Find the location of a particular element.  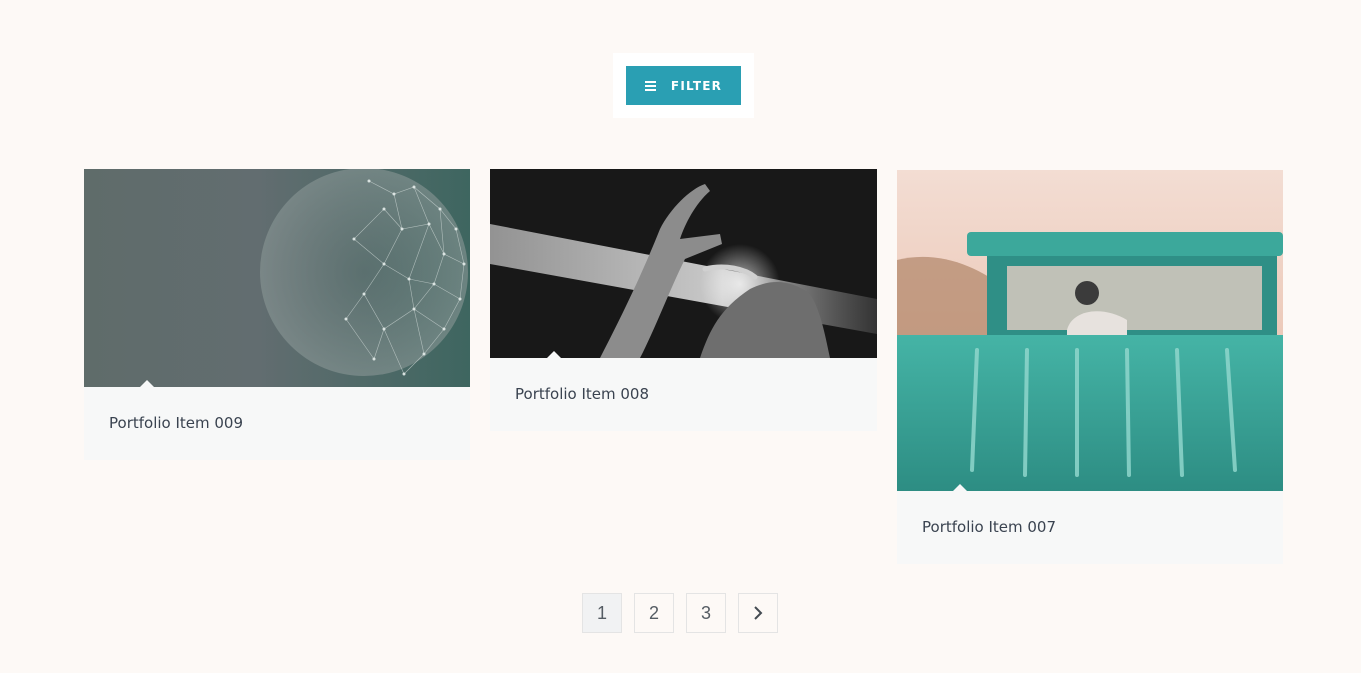

pagination: 1 2 3 is located at coordinates (680, 613).